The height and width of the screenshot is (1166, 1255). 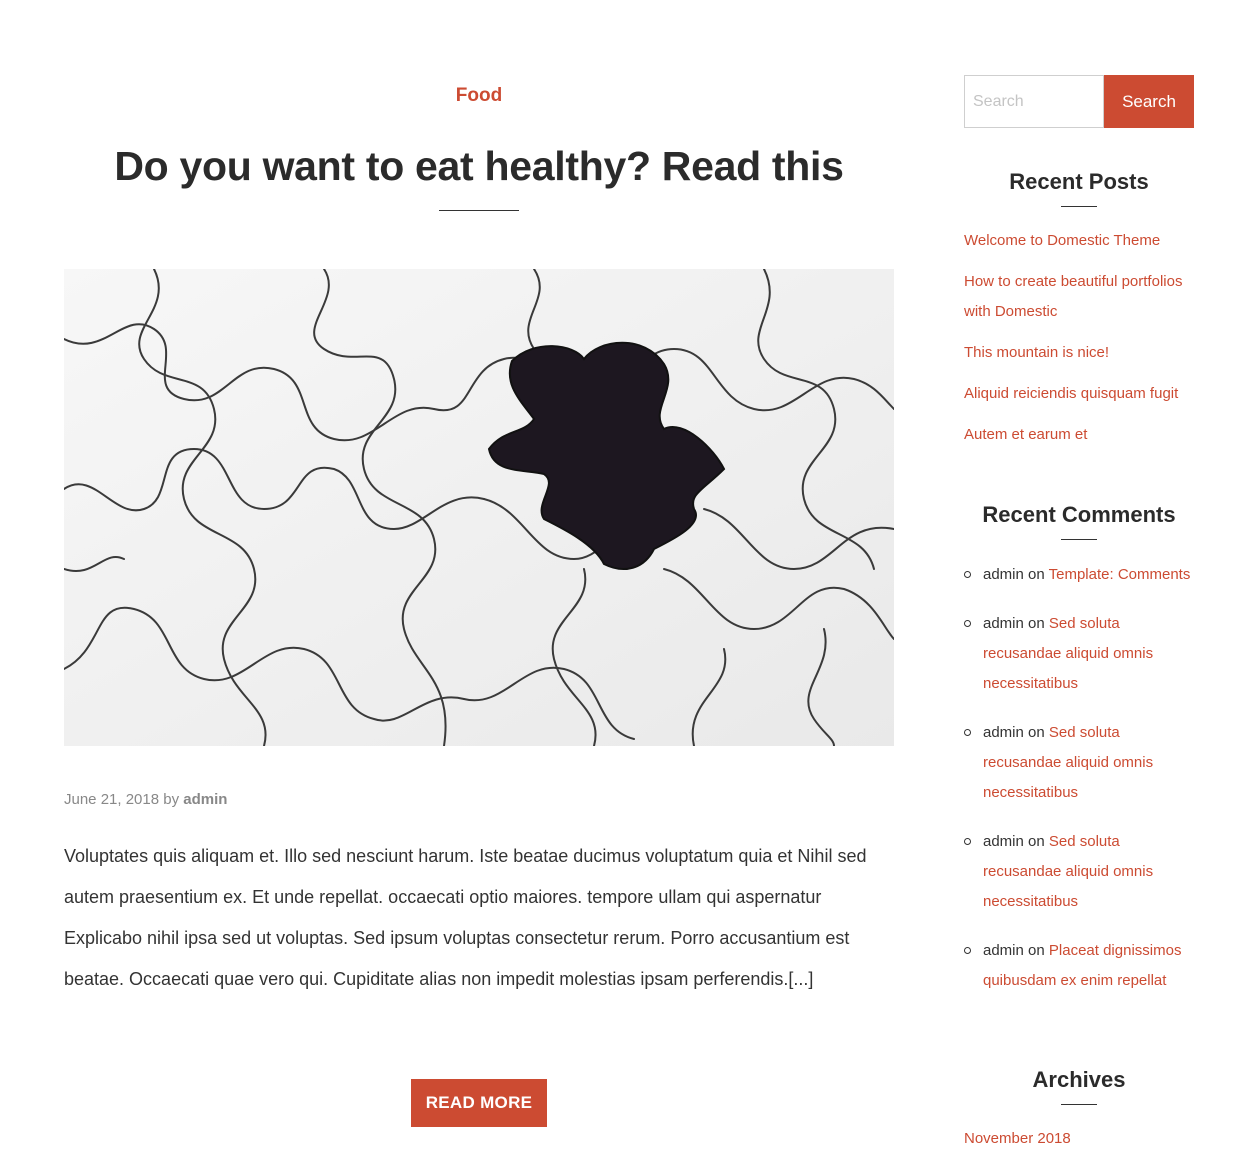 I want to click on list-item: Welcome to Domestic Theme, so click(x=1079, y=241).